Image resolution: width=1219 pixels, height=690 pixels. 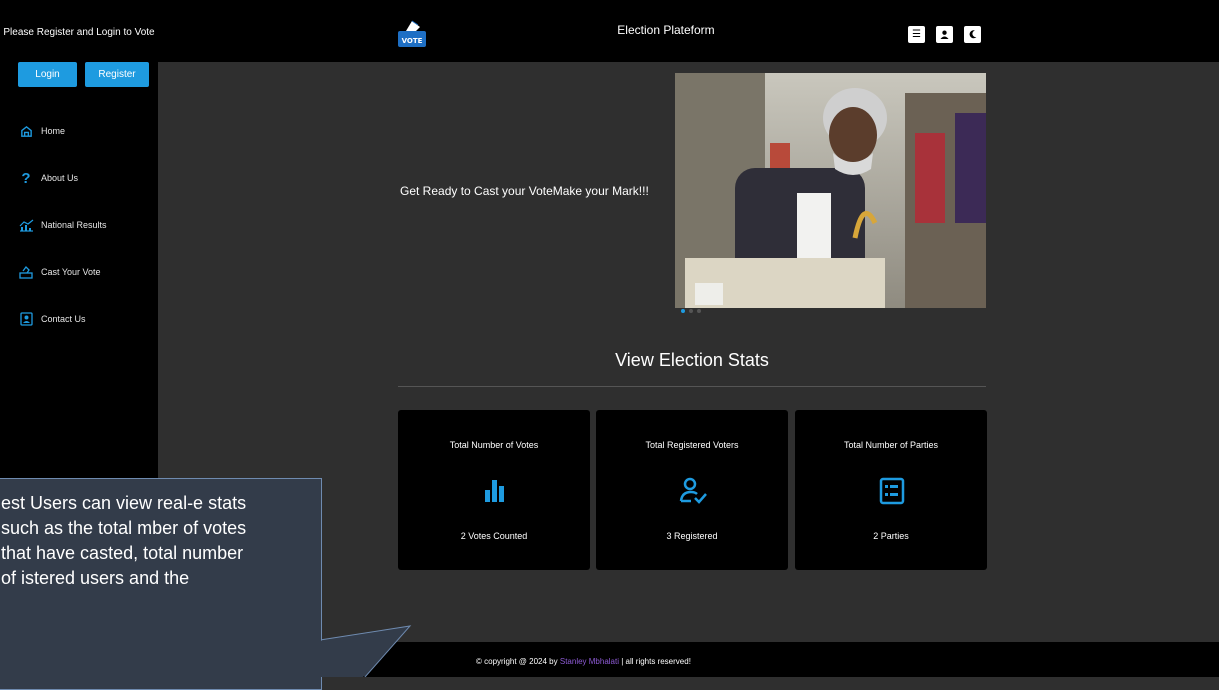 I want to click on app-title: Election Plateform, so click(x=666, y=30).